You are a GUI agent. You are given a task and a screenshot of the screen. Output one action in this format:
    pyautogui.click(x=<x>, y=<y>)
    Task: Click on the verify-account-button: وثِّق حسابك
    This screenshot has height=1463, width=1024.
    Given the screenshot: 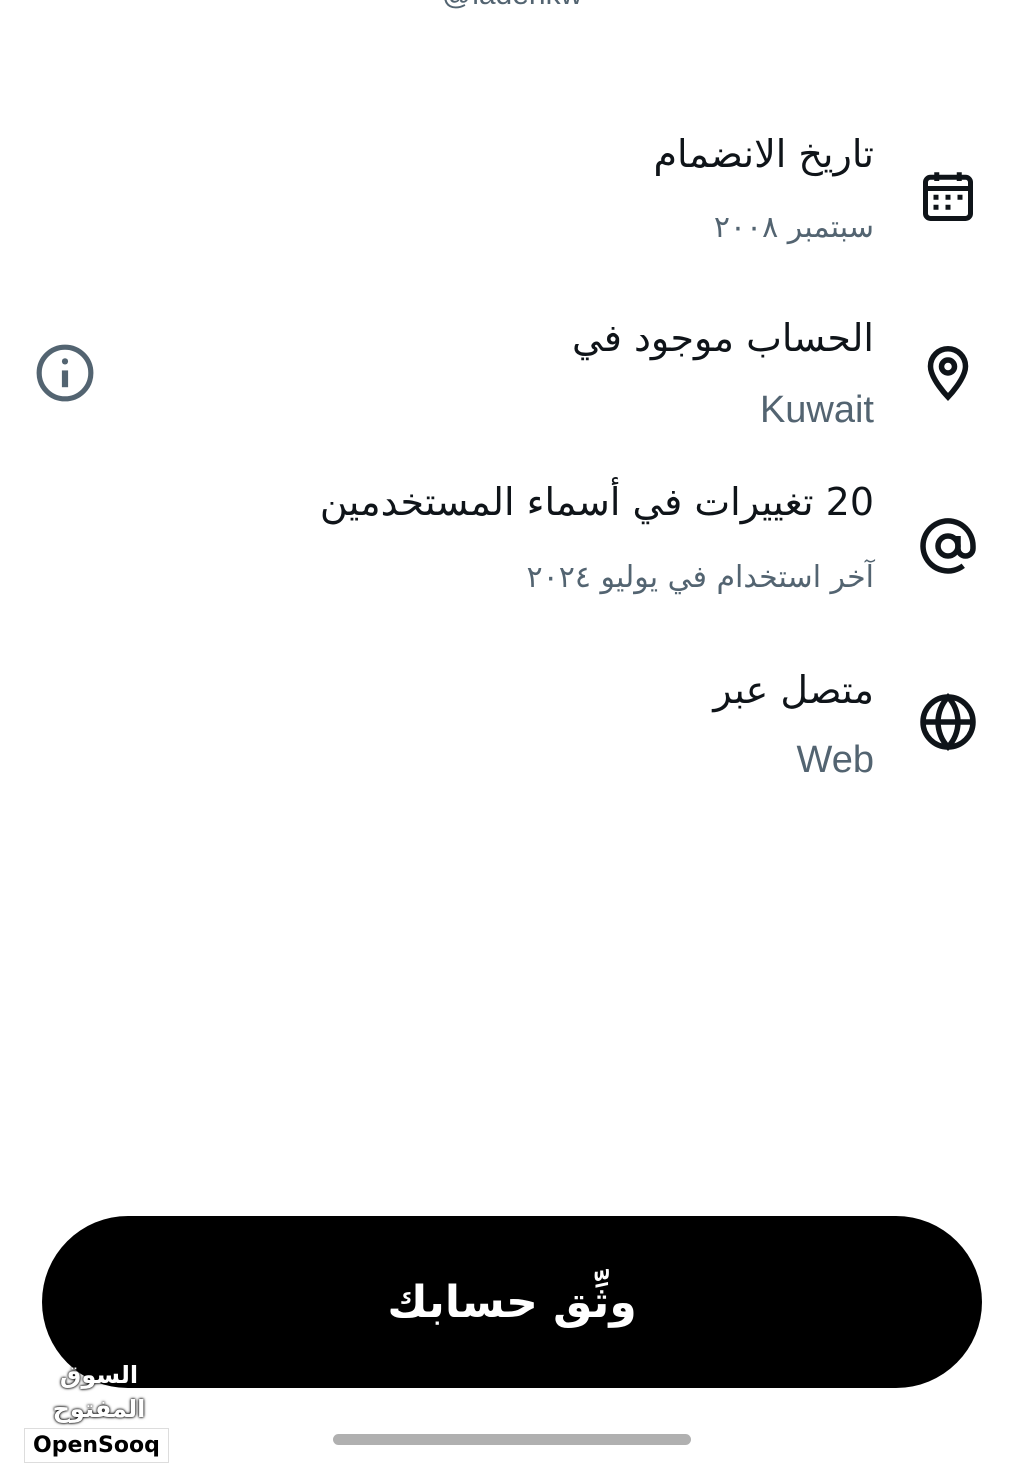 What is the action you would take?
    pyautogui.click(x=512, y=1302)
    